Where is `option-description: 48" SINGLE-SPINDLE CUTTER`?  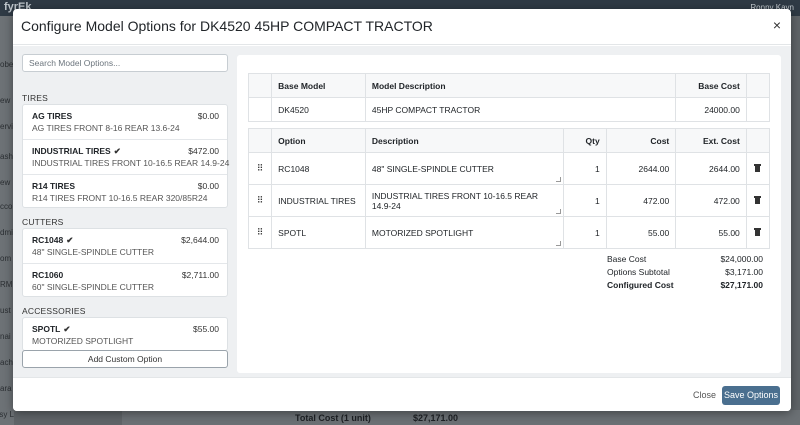
option-description: 48" SINGLE-SPINDLE CUTTER is located at coordinates (93, 252).